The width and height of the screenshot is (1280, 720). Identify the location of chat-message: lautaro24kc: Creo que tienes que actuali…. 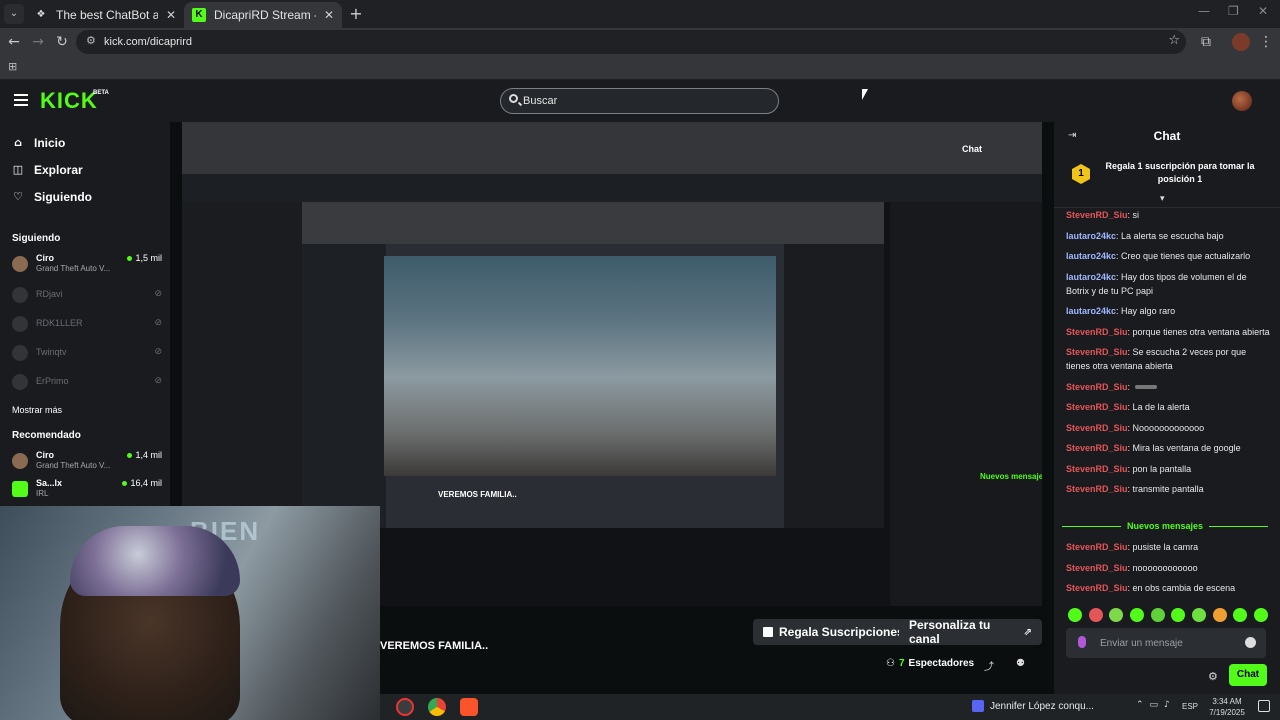
(1158, 256).